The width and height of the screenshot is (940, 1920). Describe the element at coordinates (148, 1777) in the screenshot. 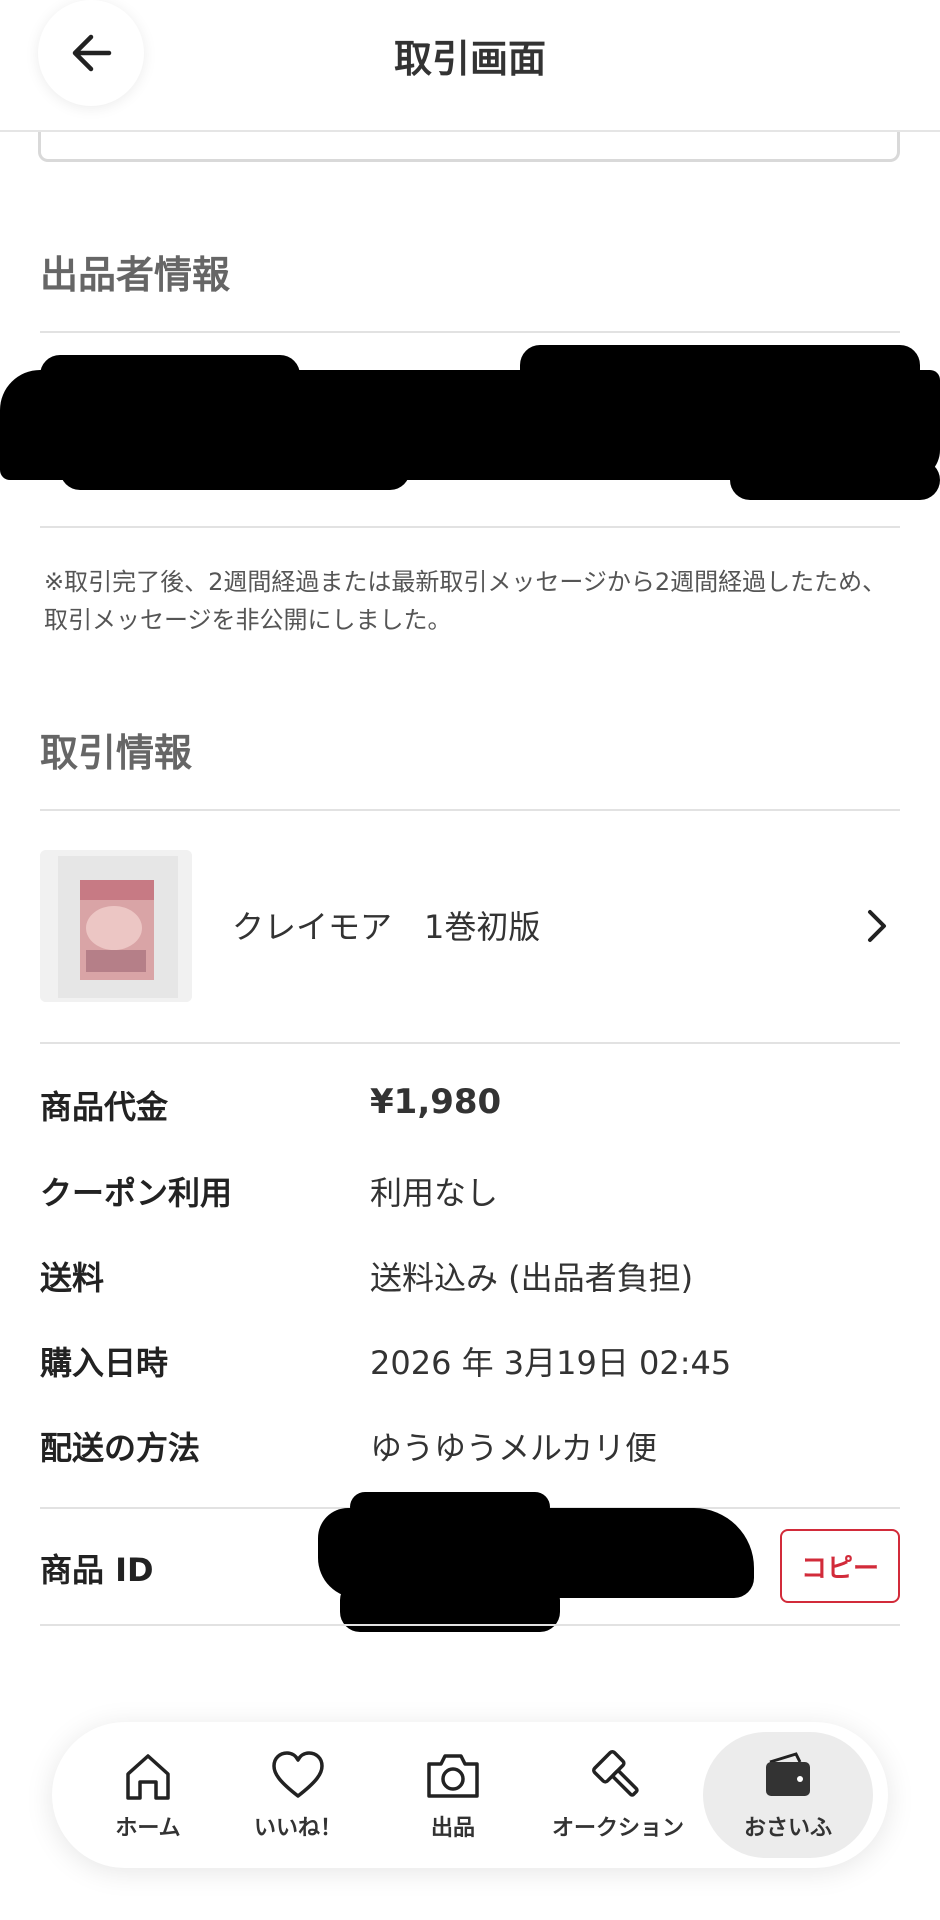

I see `home-icon` at that location.